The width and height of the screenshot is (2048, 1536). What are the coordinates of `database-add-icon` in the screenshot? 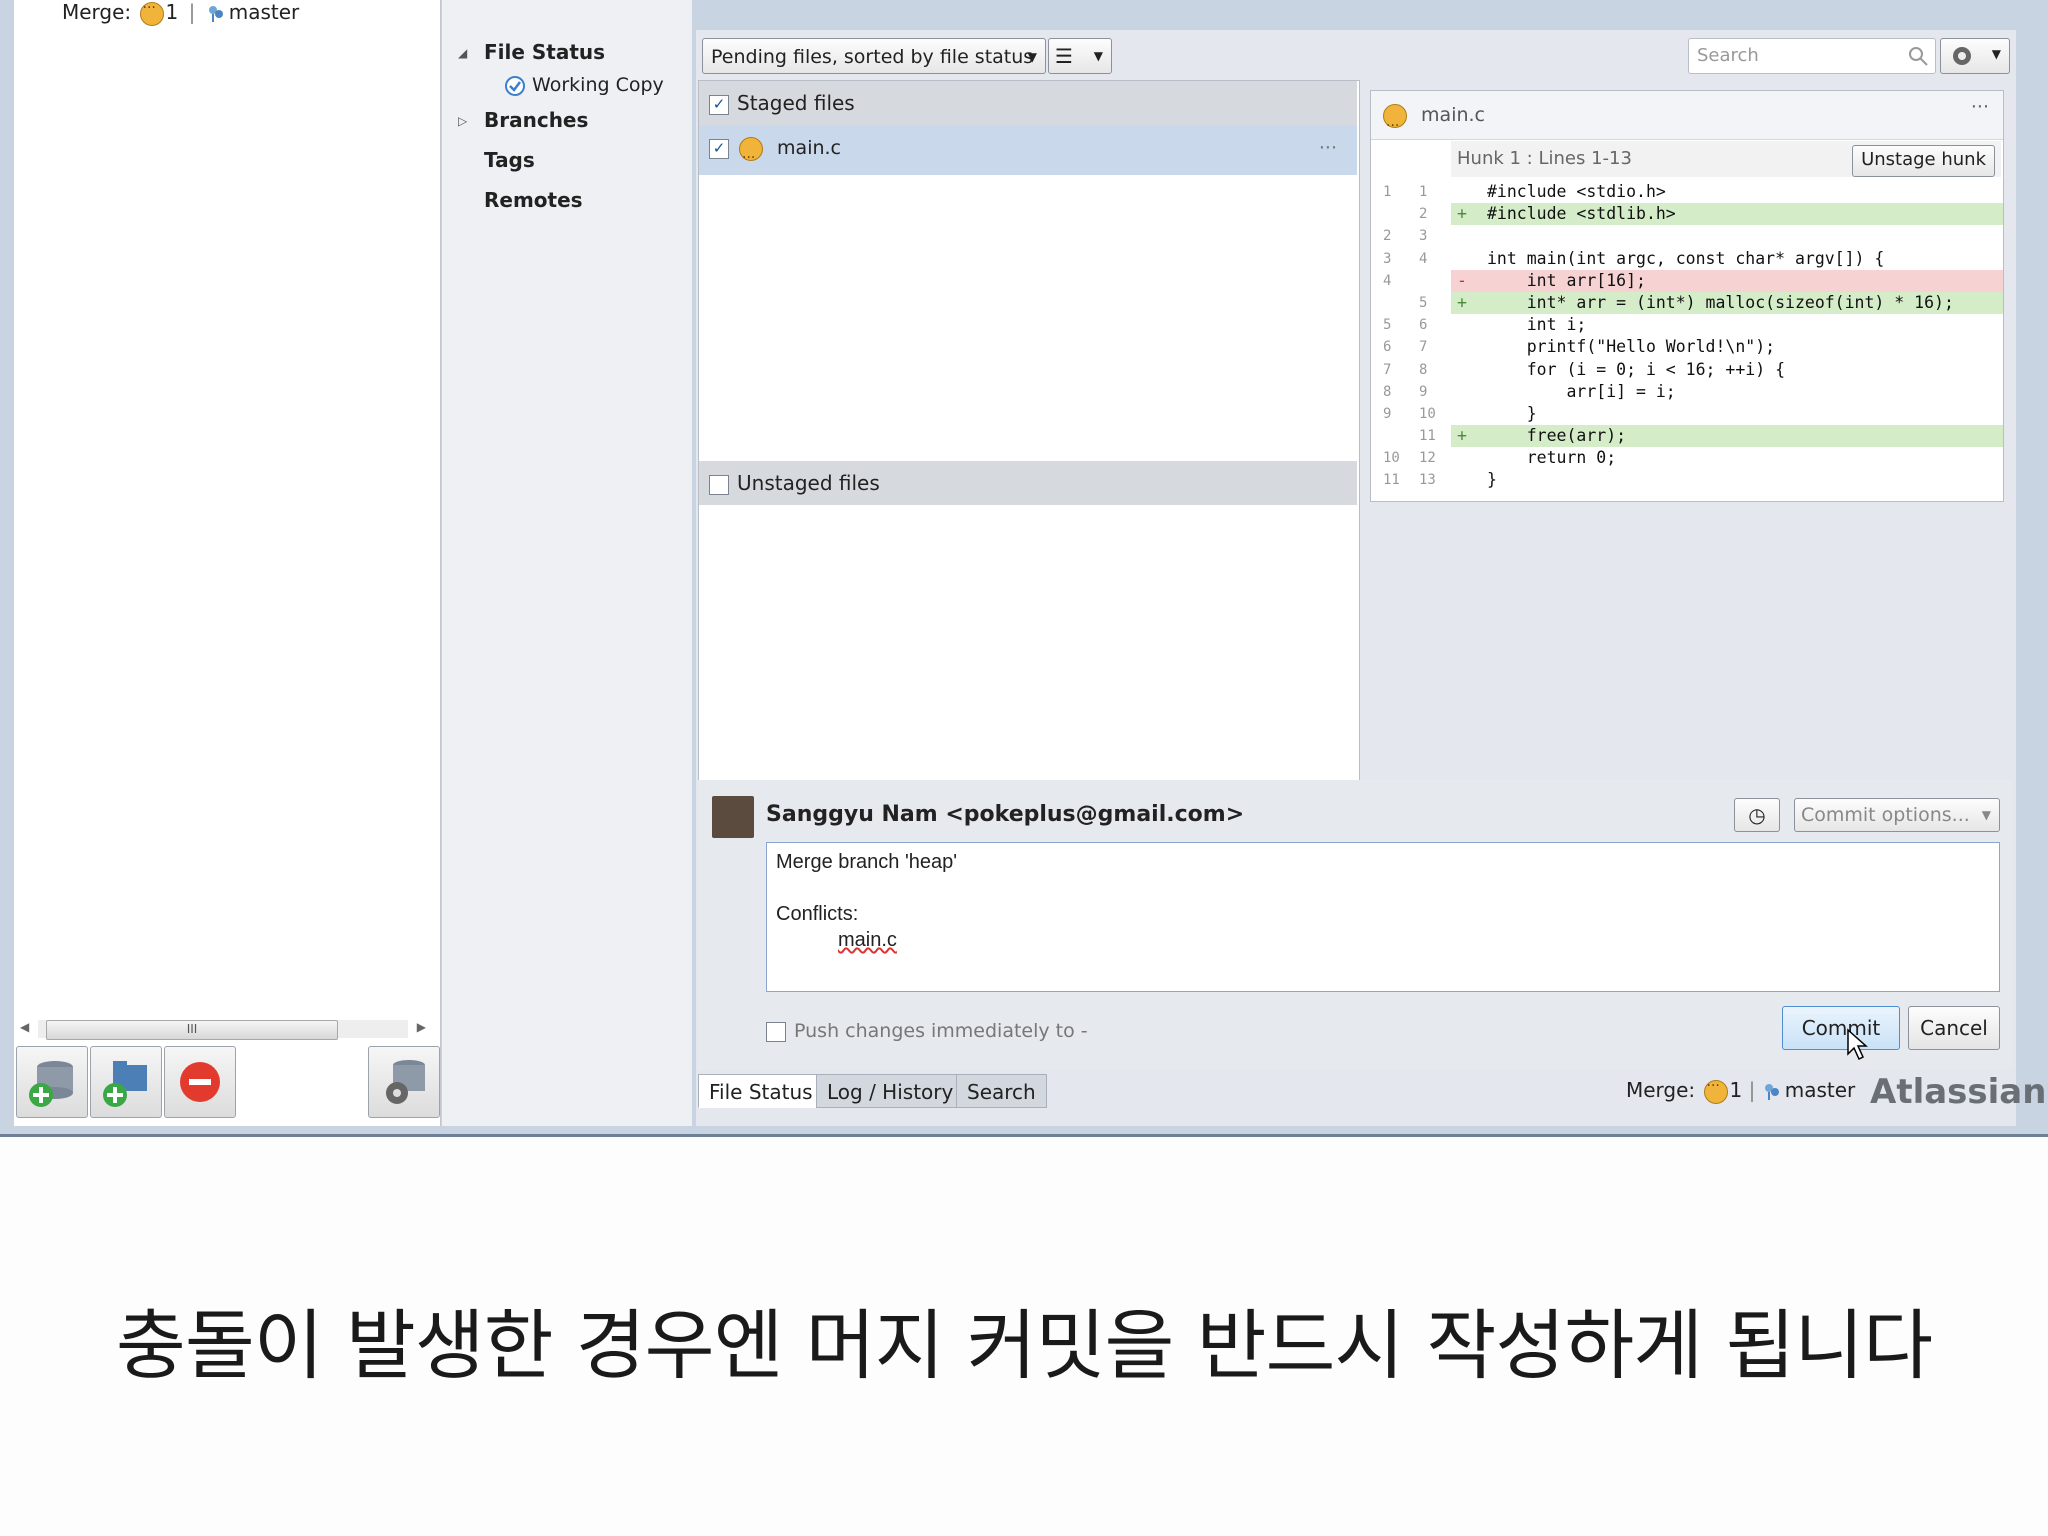 It's located at (51, 1084).